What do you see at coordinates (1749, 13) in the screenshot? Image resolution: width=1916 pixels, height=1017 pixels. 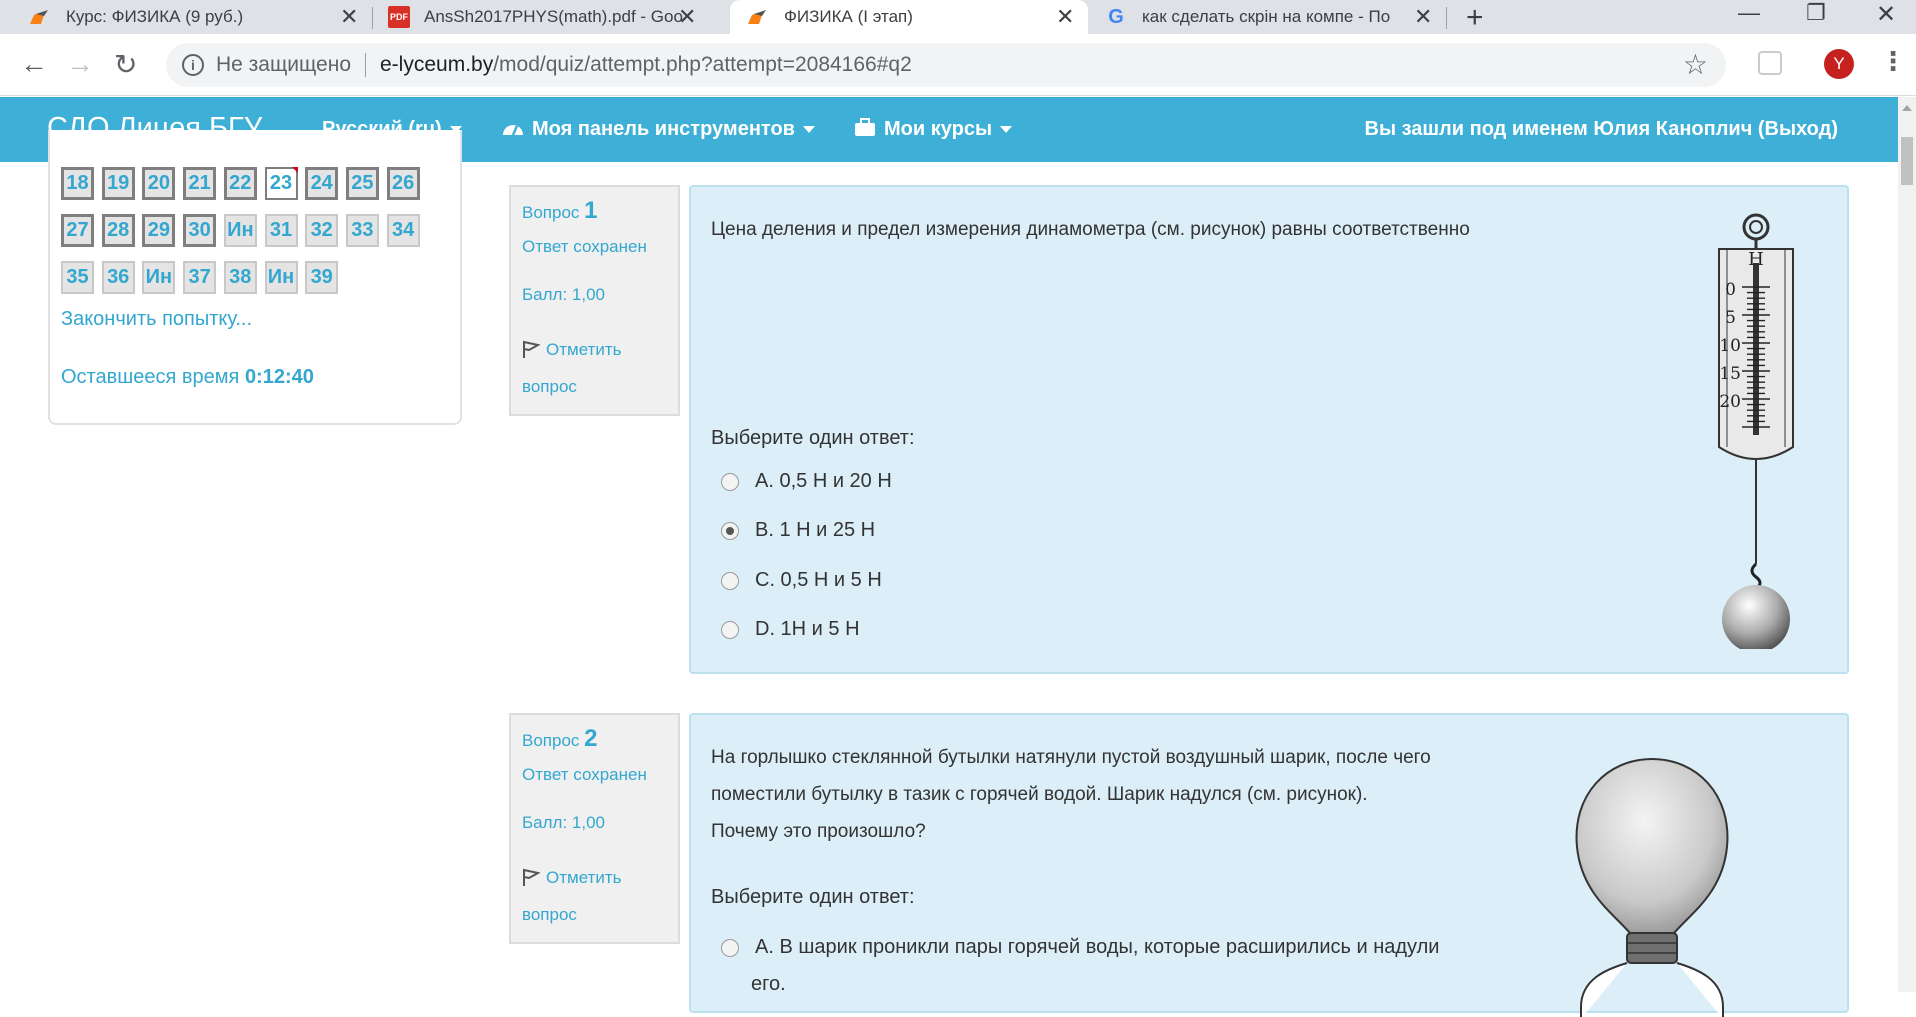 I see `minimize-button: —` at bounding box center [1749, 13].